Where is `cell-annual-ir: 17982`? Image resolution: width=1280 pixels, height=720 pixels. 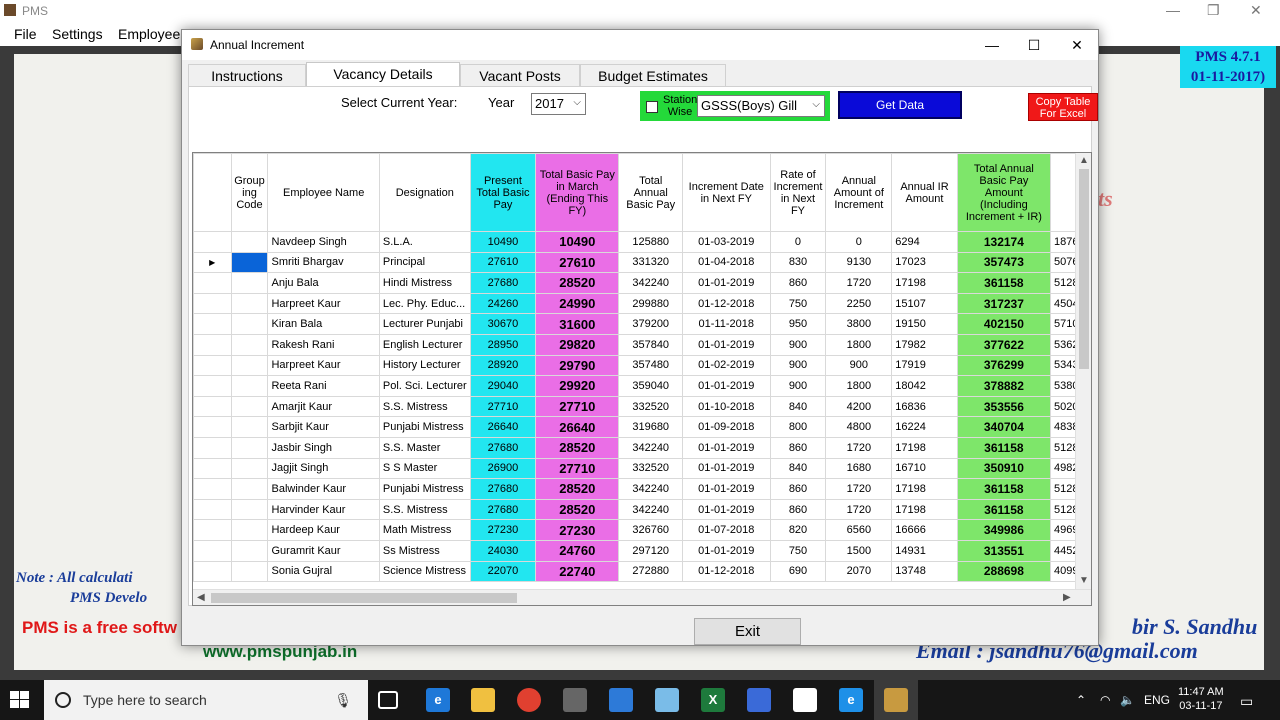
cell-annual-ir: 17982 is located at coordinates (924, 344).